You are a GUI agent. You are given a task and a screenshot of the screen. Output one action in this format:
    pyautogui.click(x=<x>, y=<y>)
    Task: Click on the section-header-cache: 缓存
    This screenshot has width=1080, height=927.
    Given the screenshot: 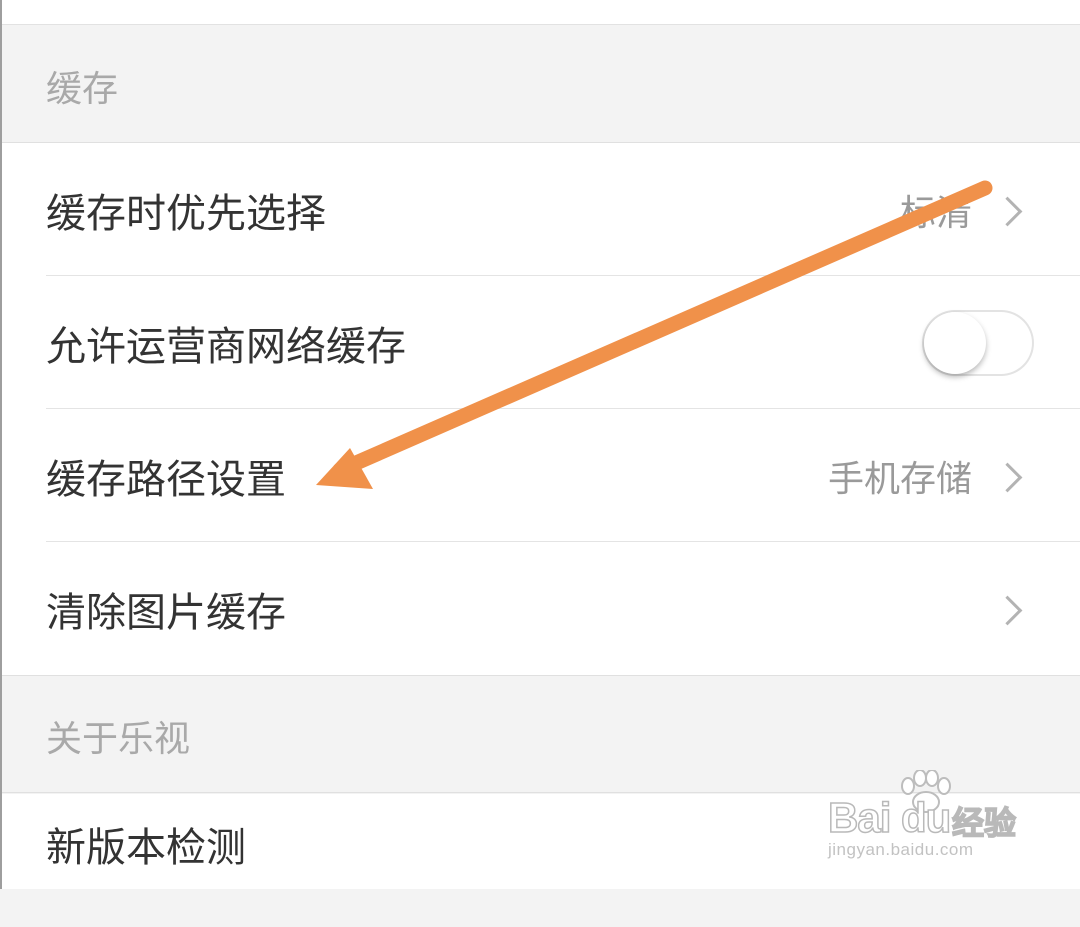 What is the action you would take?
    pyautogui.click(x=540, y=84)
    